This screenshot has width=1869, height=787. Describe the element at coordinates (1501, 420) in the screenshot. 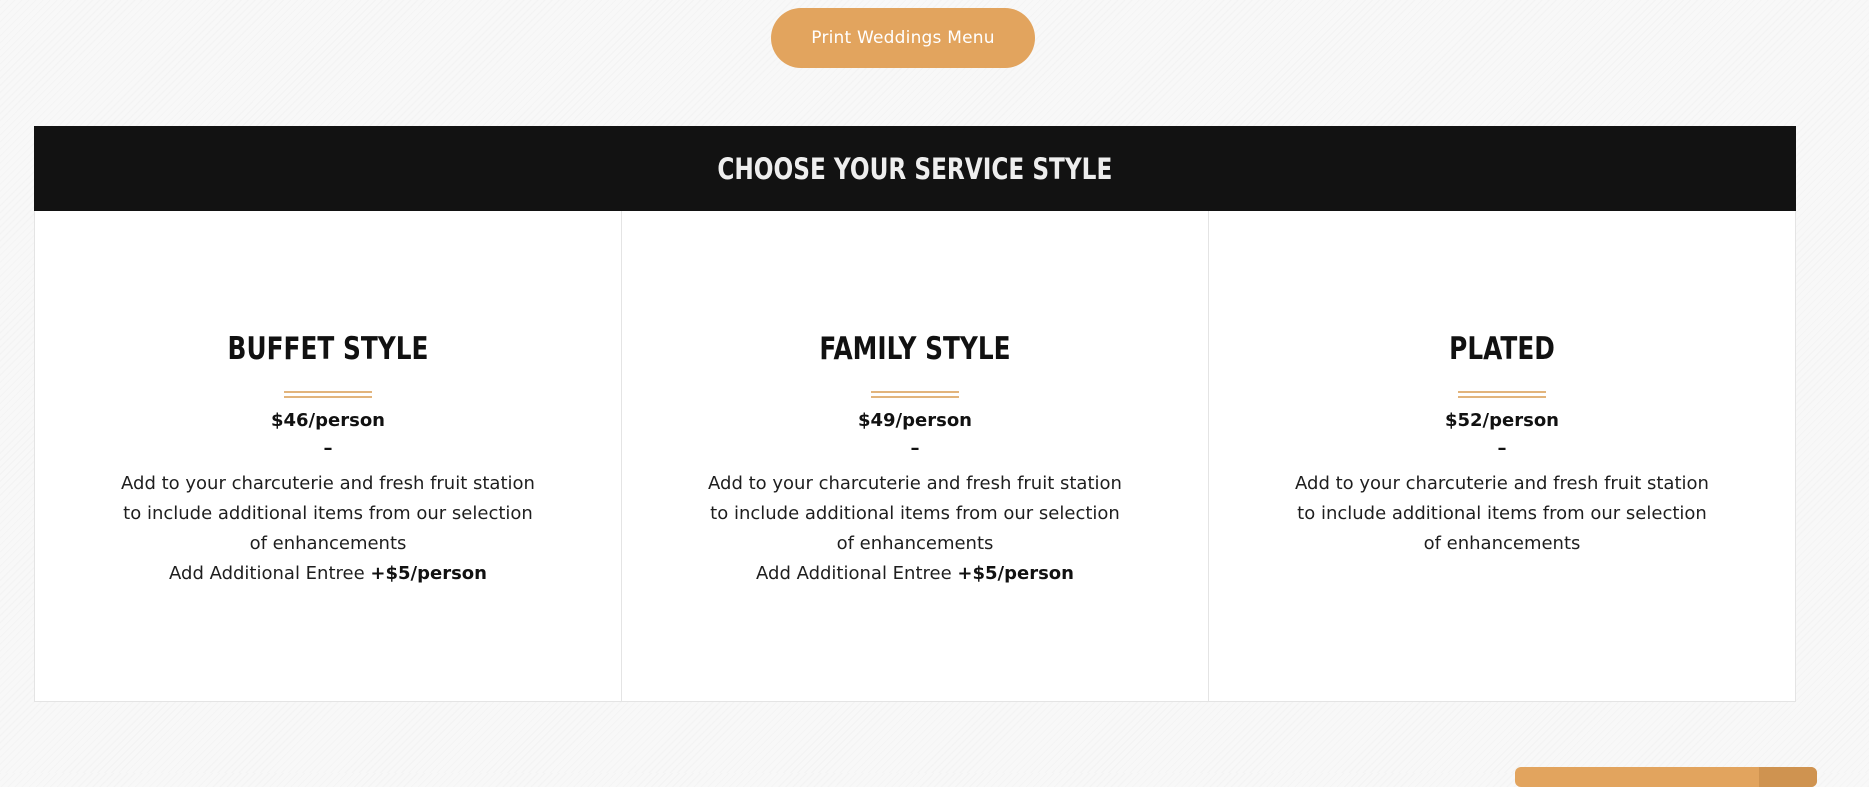

I see `card-price: $52/person` at that location.